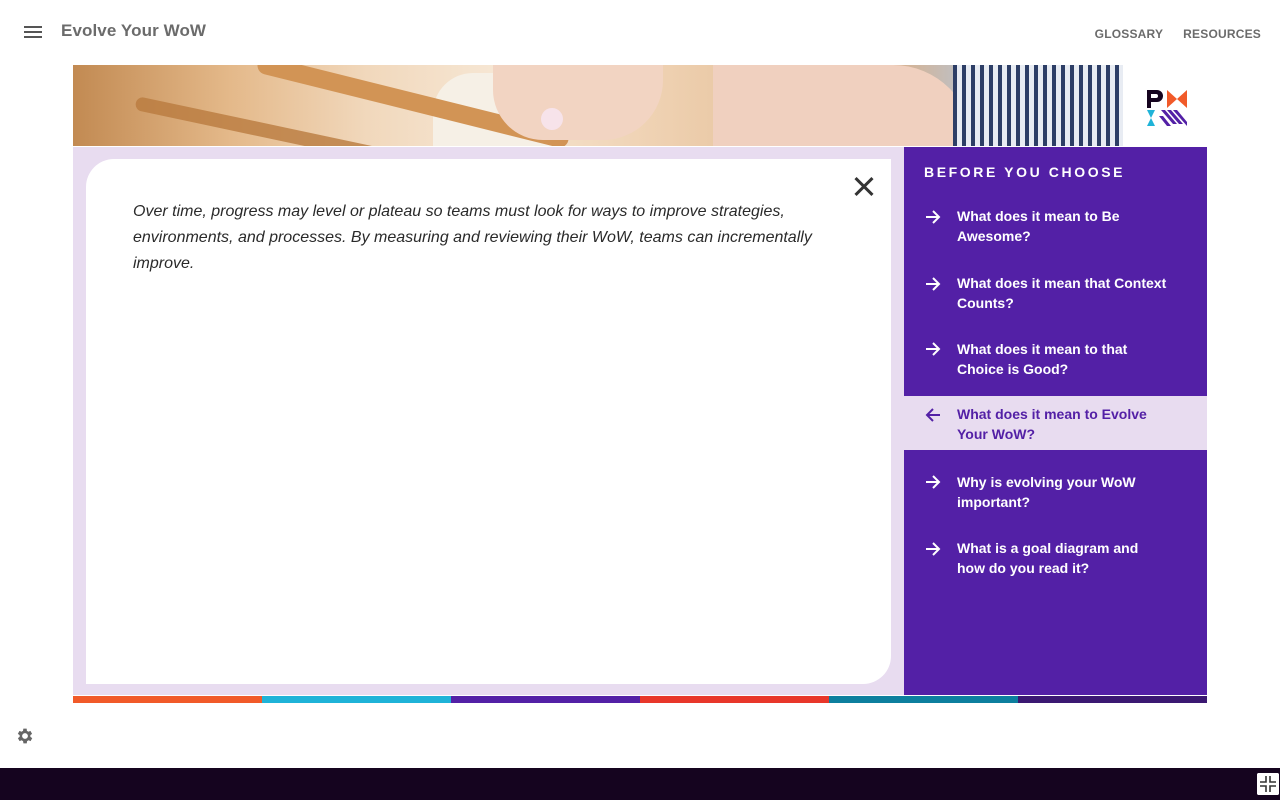  What do you see at coordinates (598, 105) in the screenshot?
I see `banner-image` at bounding box center [598, 105].